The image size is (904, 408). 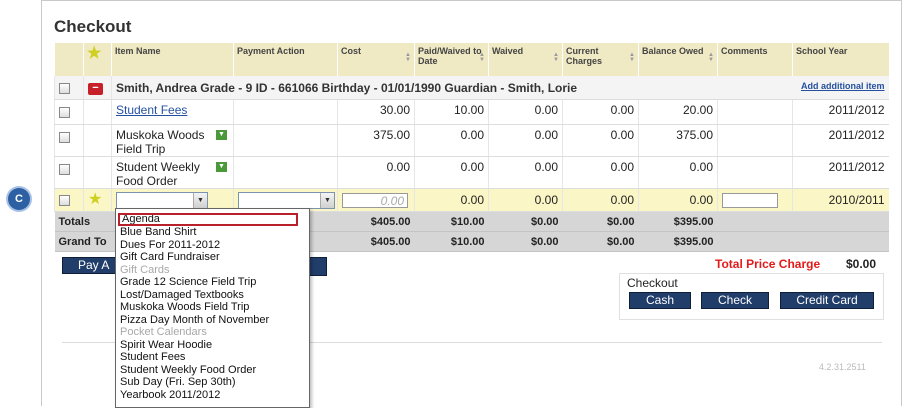 What do you see at coordinates (212, 382) in the screenshot?
I see `dropdown-option: Sub Day (Fri. Sep 30th)` at bounding box center [212, 382].